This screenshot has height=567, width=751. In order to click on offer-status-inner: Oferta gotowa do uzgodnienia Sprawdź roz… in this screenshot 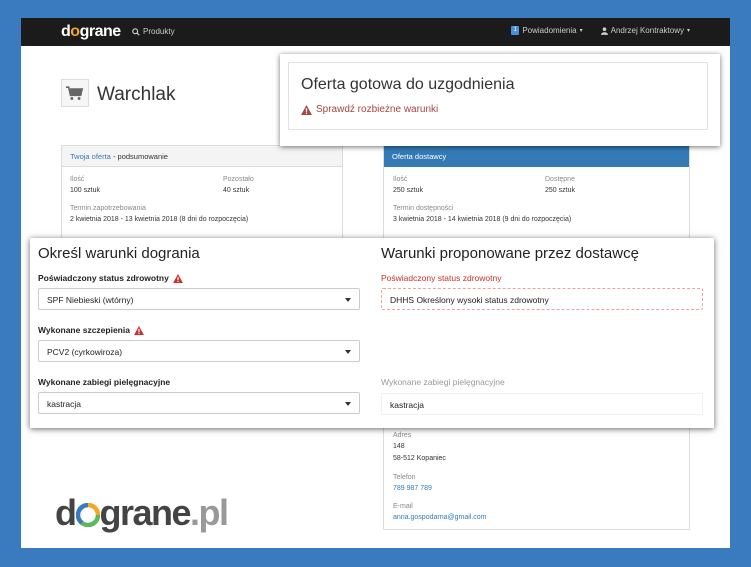, I will do `click(498, 96)`.